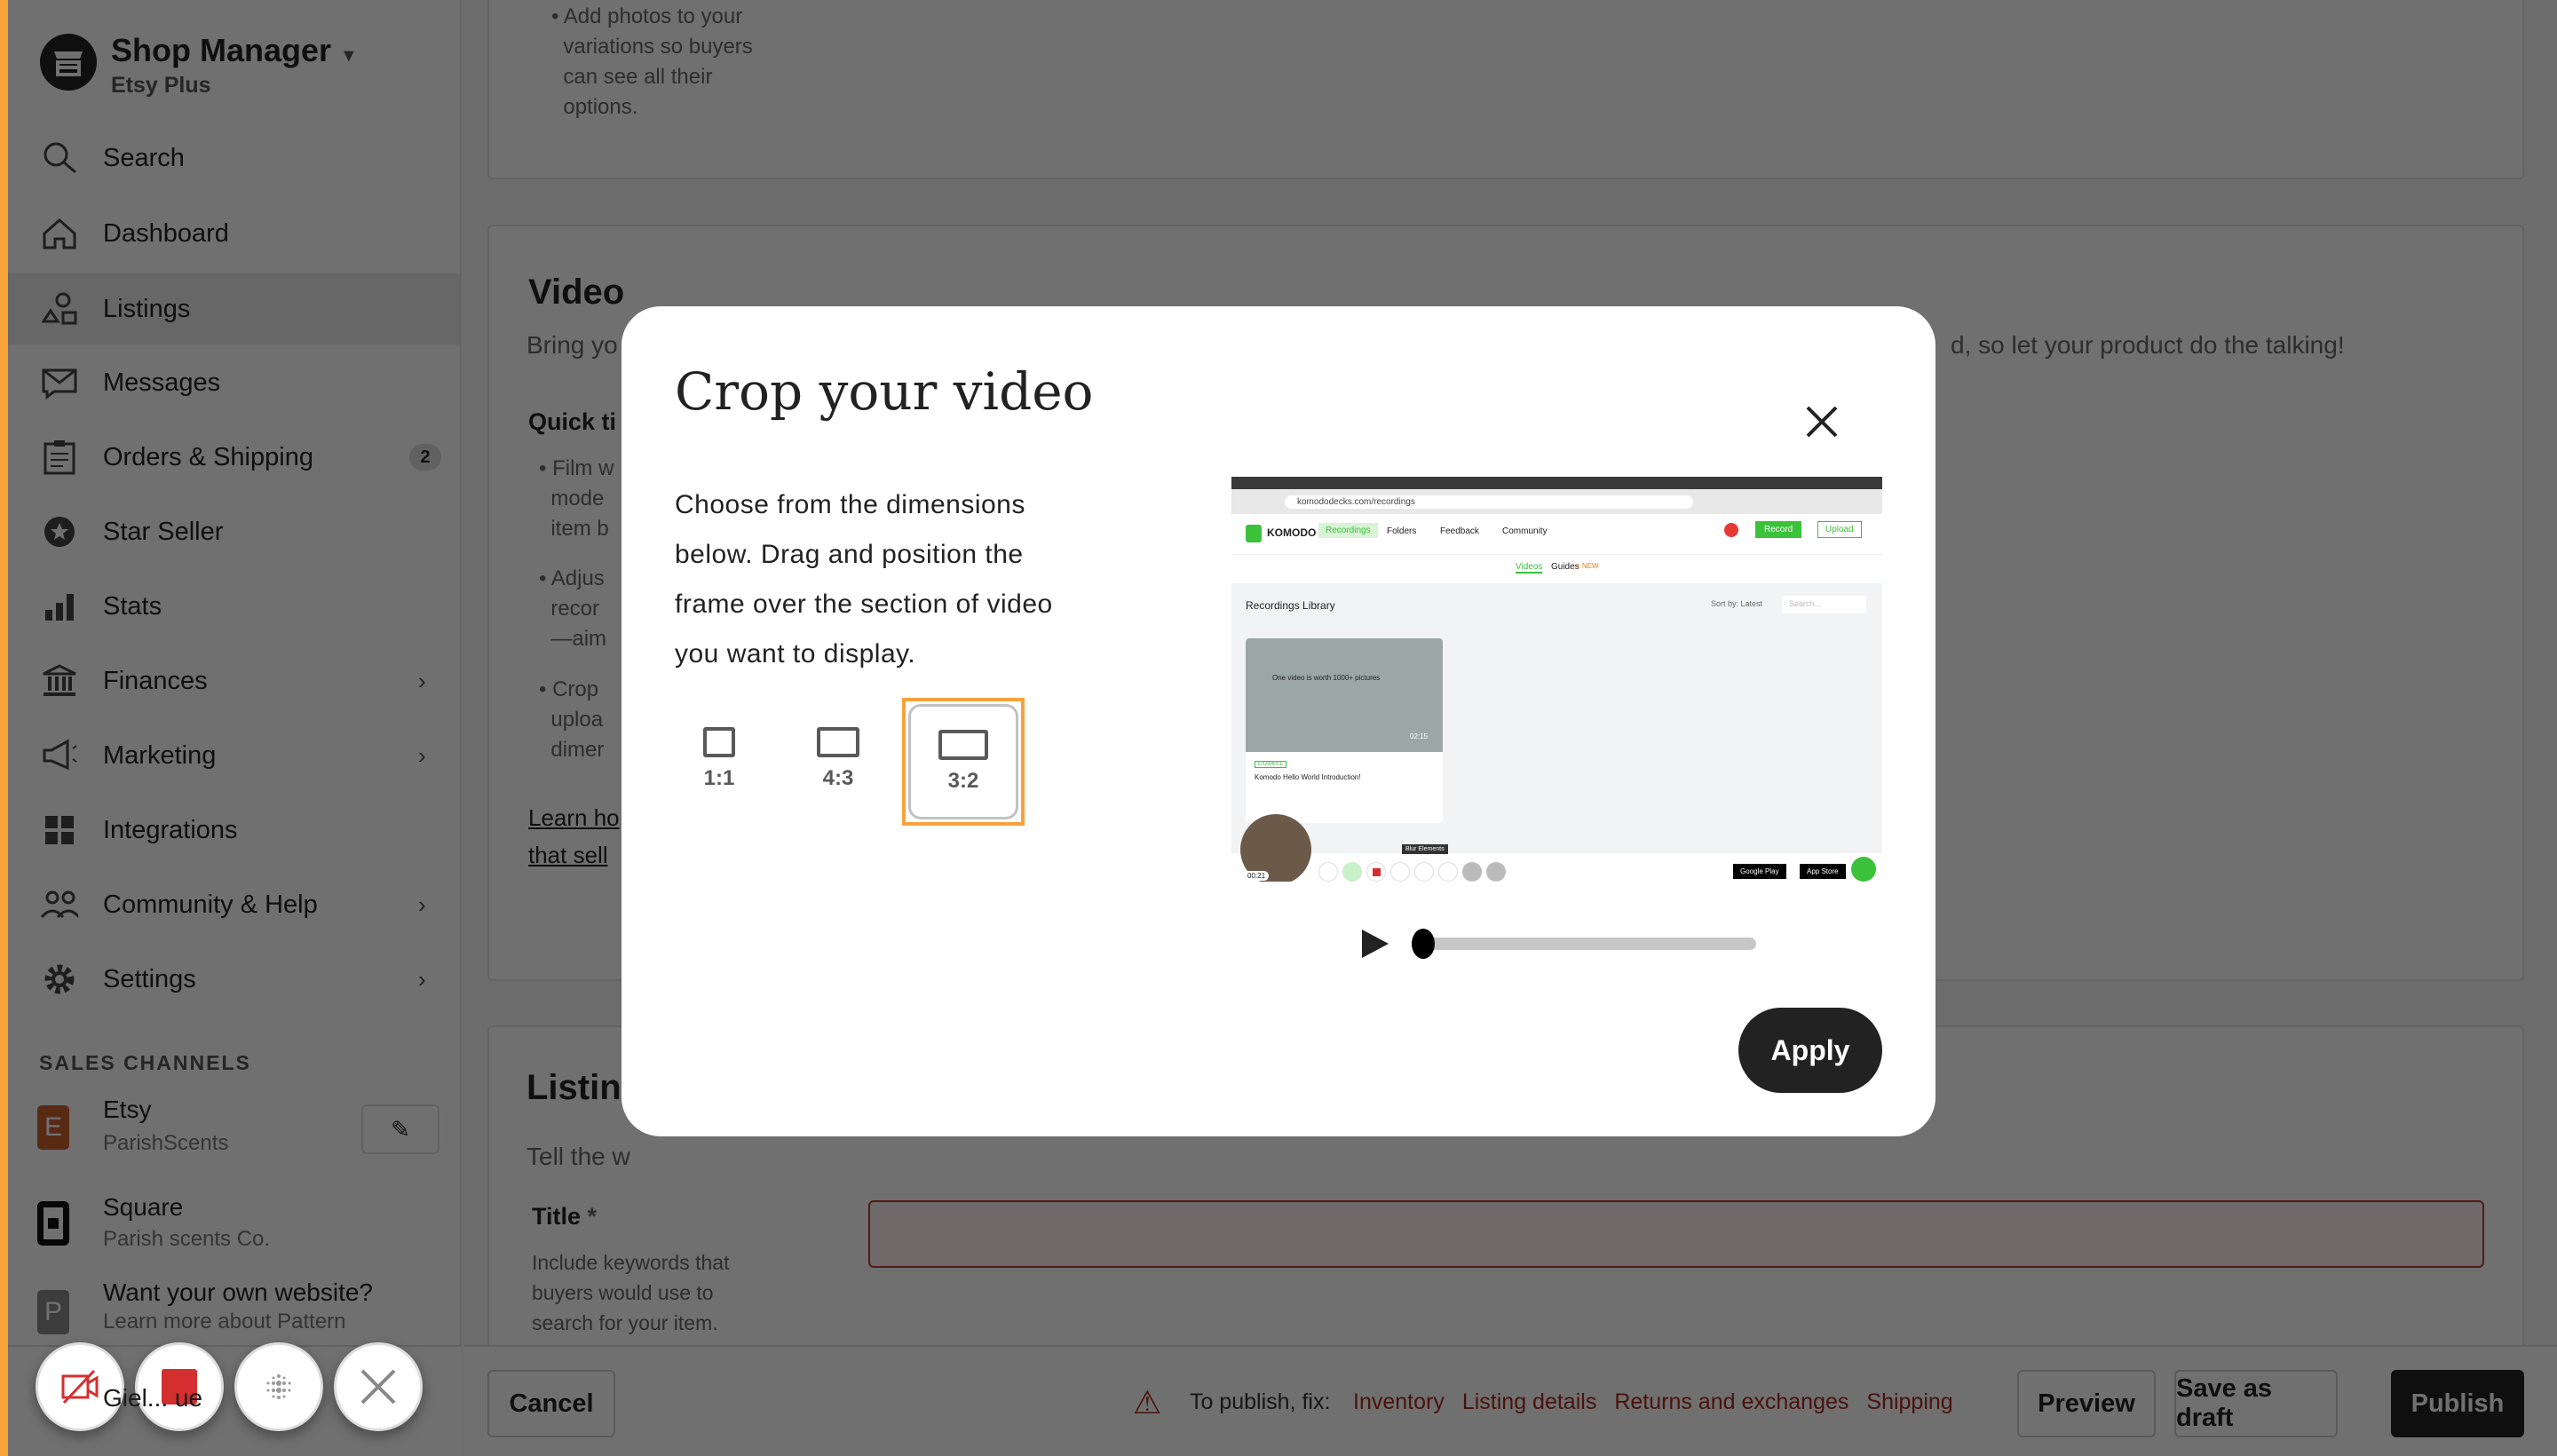 This screenshot has width=2557, height=1456. Describe the element at coordinates (1556, 569) in the screenshot. I see `preview-tabs: Videos Guides + NEW` at that location.